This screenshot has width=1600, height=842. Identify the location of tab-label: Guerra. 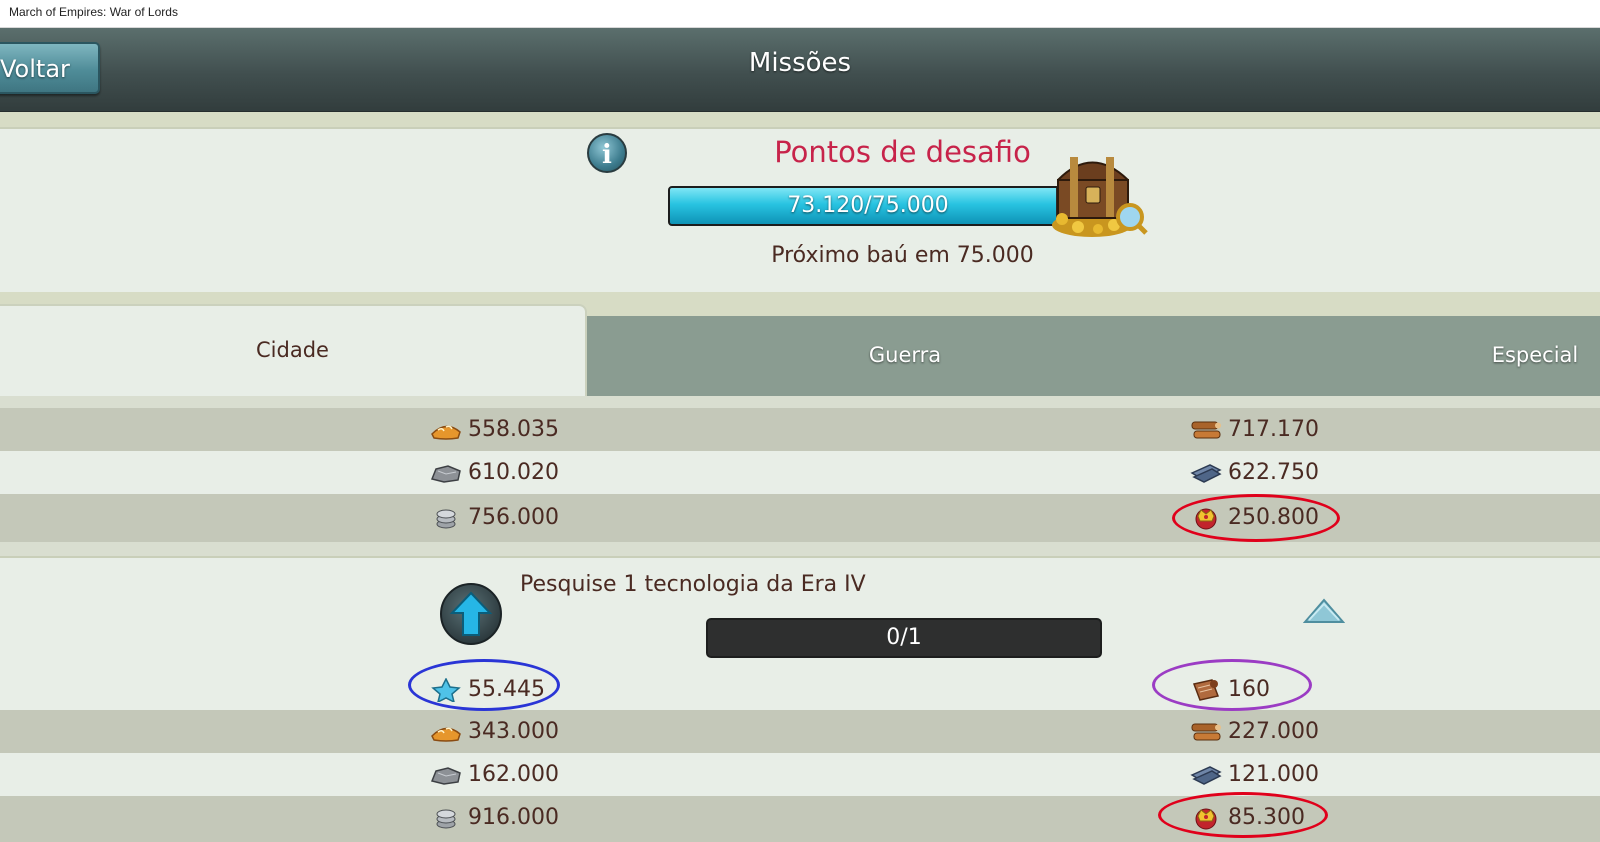
(905, 355).